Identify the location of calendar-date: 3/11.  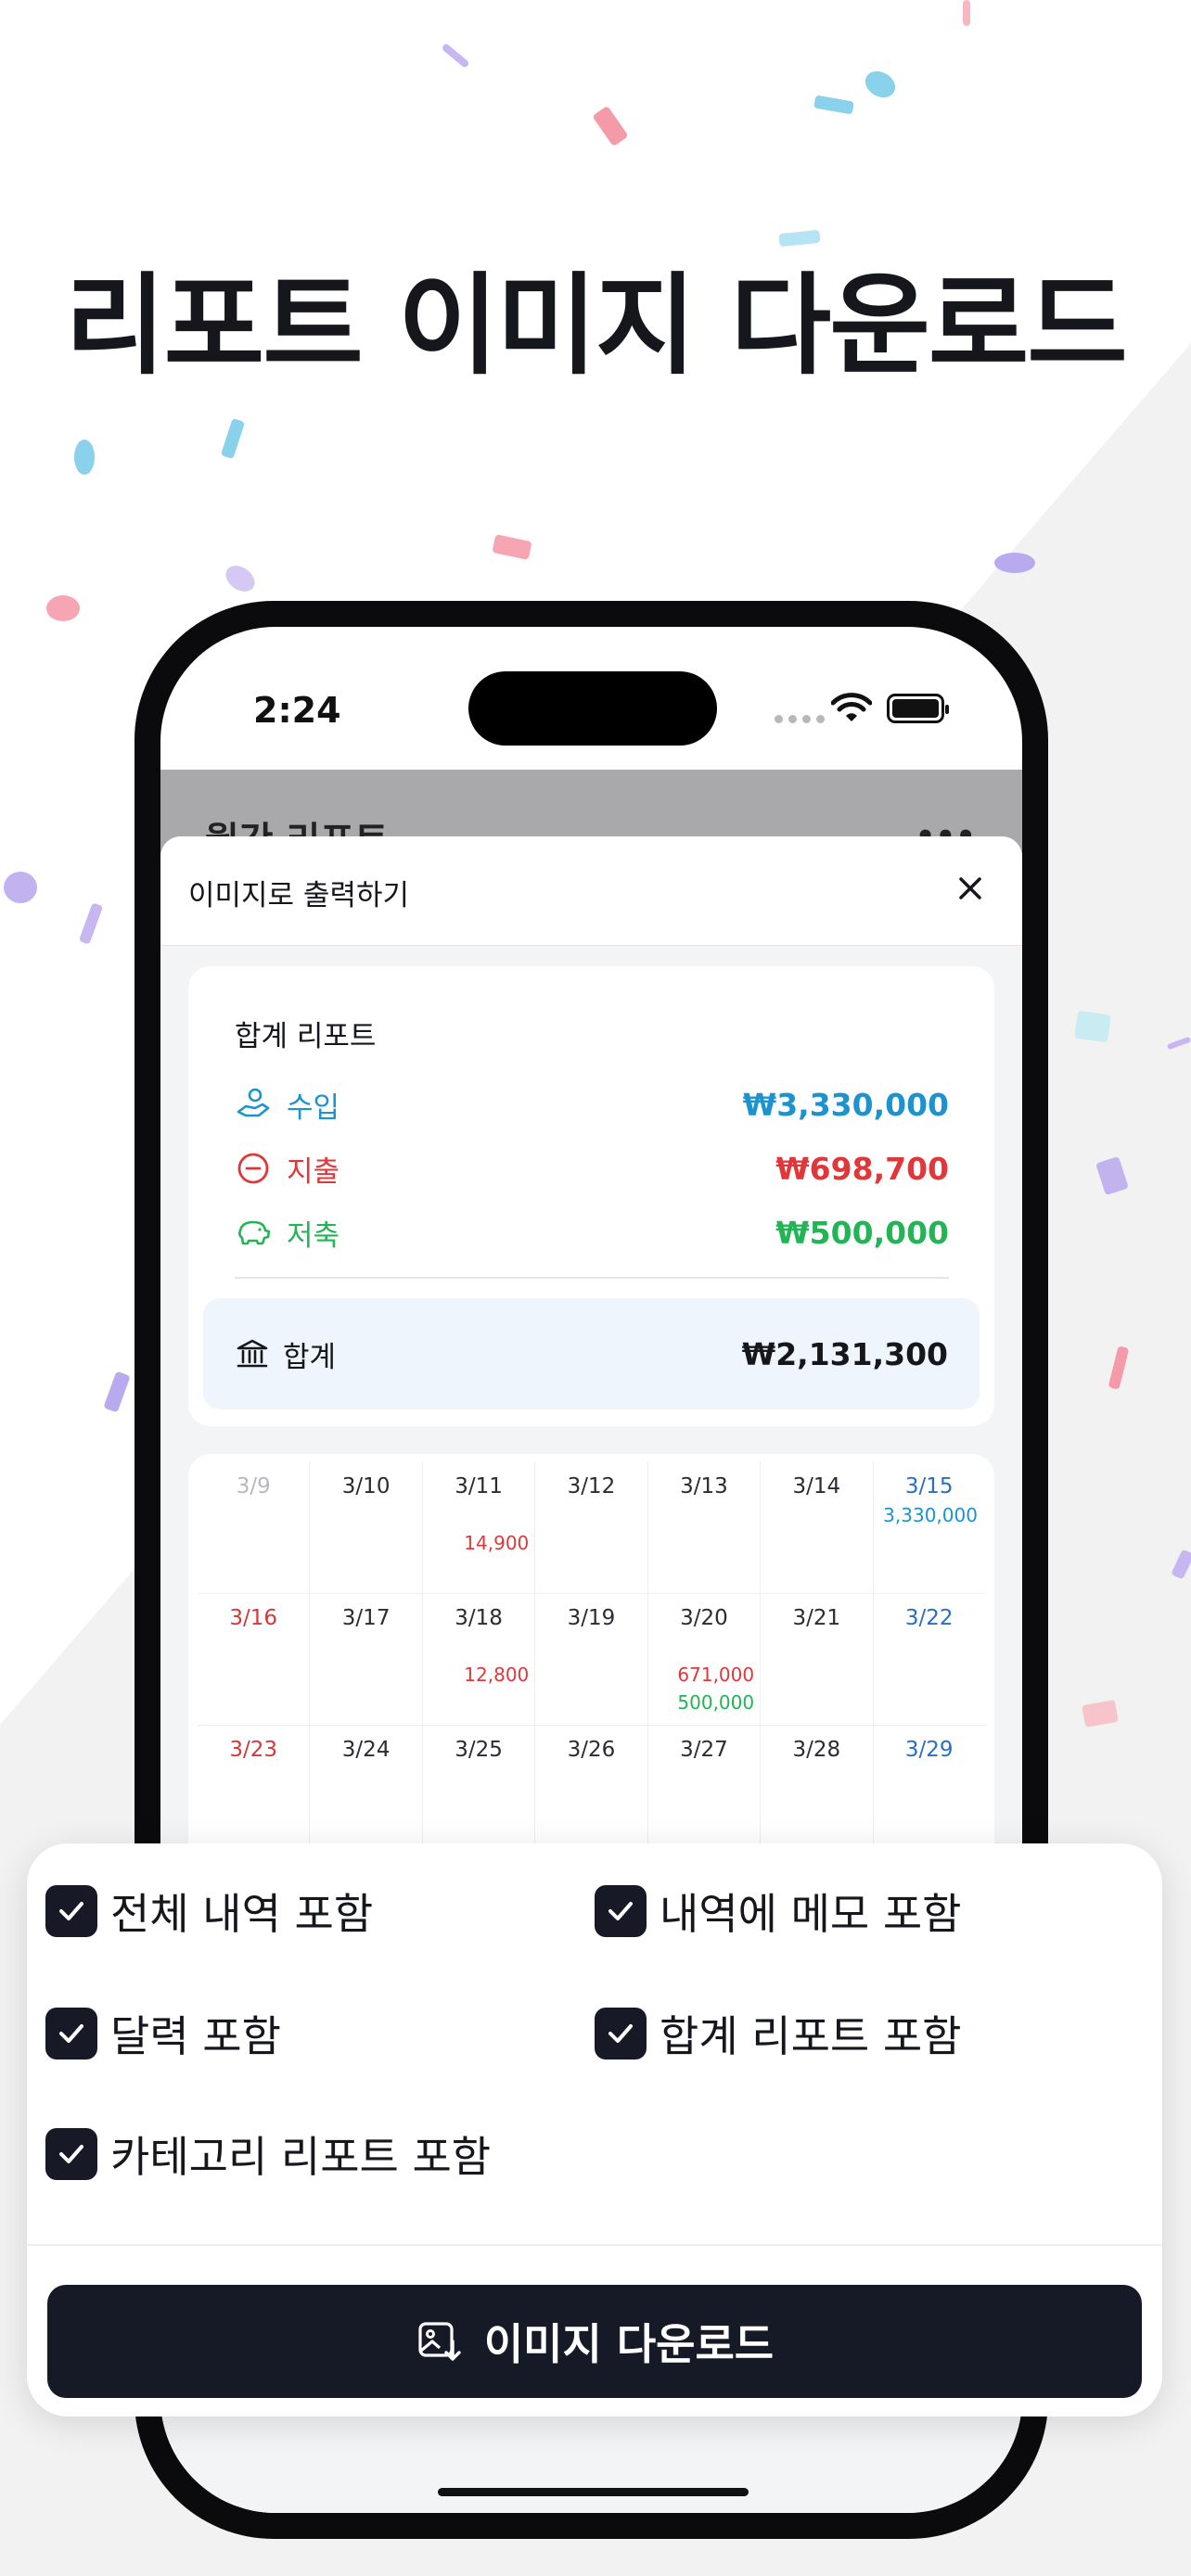
(479, 1486).